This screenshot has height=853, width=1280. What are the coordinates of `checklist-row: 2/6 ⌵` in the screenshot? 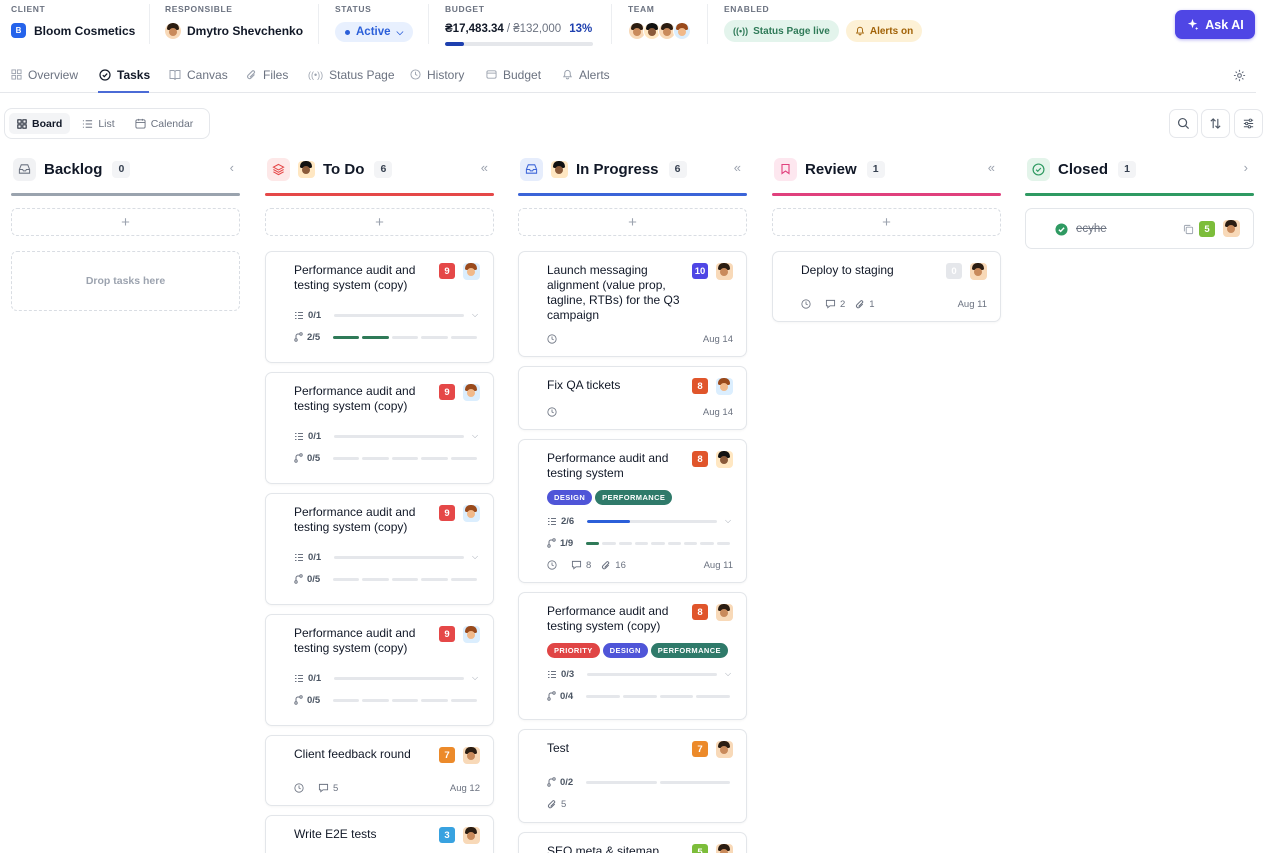 It's located at (640, 521).